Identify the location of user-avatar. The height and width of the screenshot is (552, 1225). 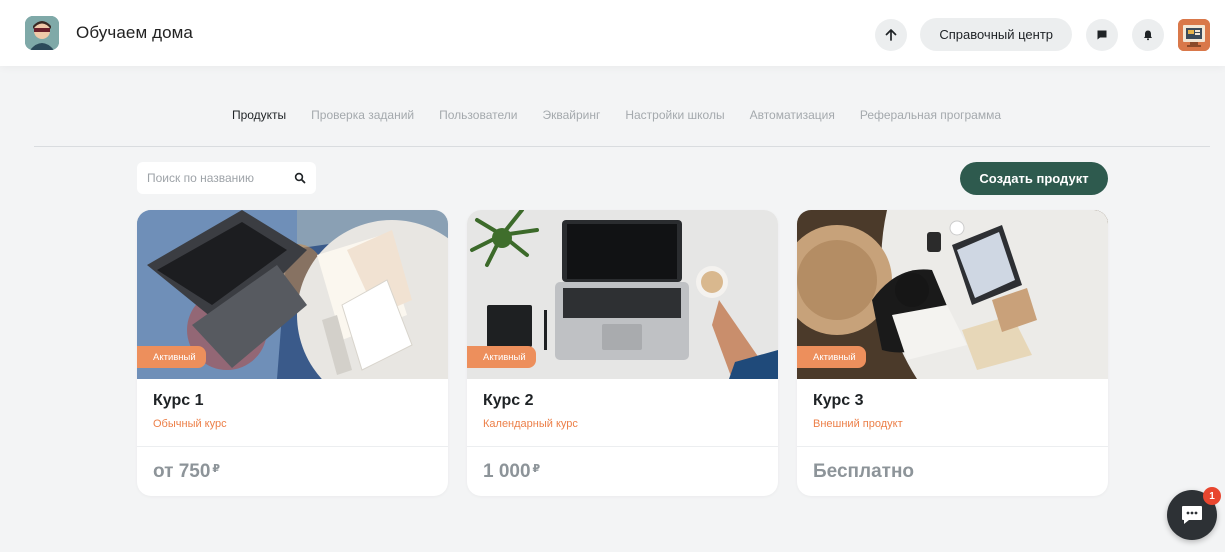
(1194, 34).